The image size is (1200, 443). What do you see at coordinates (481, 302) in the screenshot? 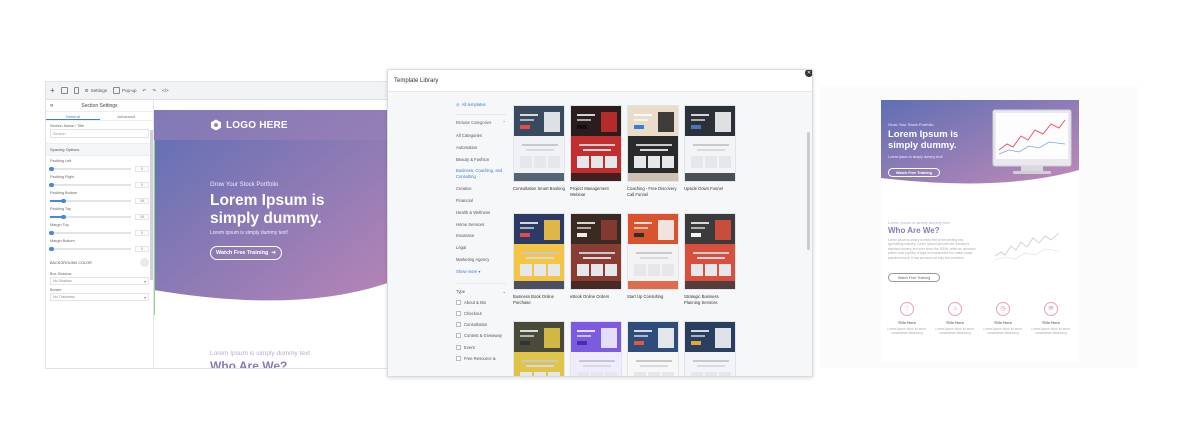
I see `type-filter-item: About & Bio` at bounding box center [481, 302].